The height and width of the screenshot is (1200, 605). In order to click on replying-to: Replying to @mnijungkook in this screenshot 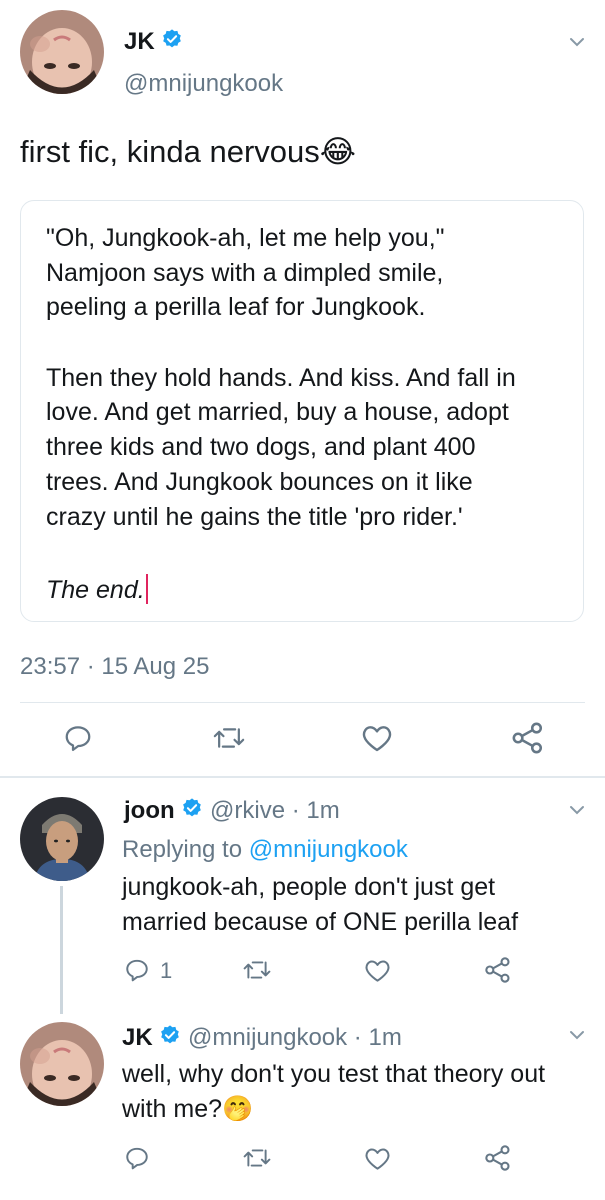, I will do `click(265, 850)`.